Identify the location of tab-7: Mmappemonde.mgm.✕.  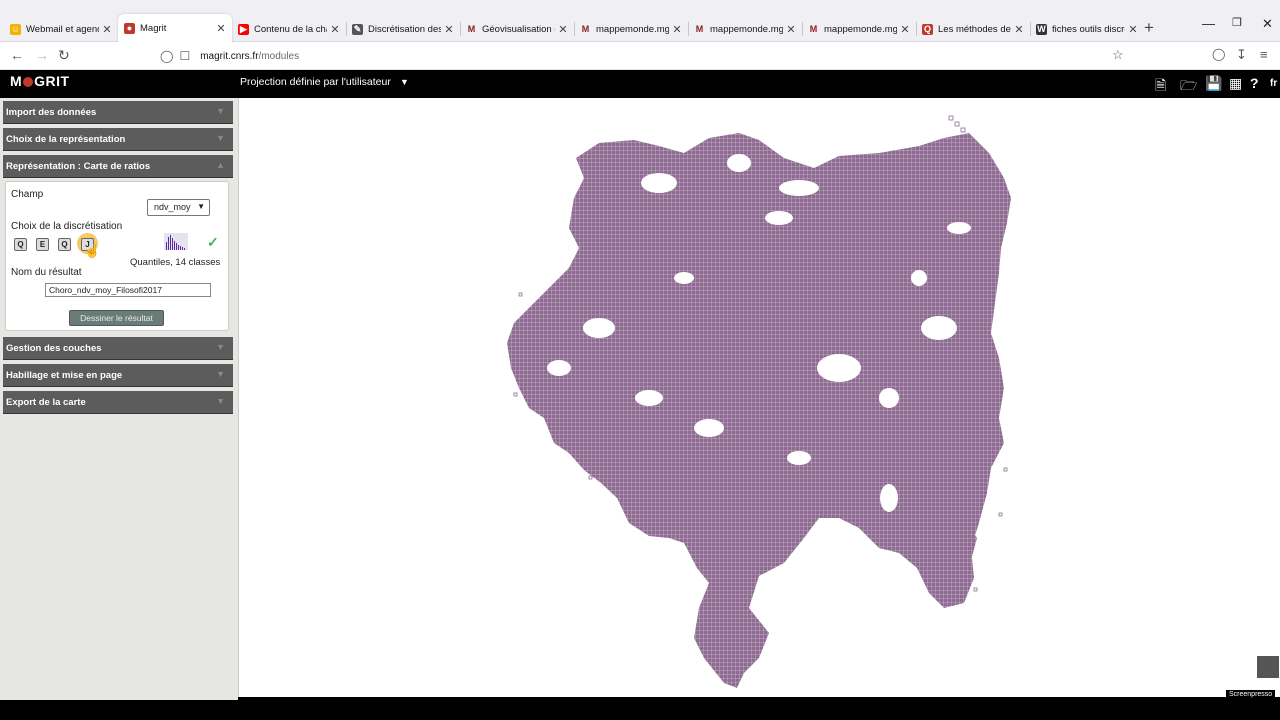
(859, 29).